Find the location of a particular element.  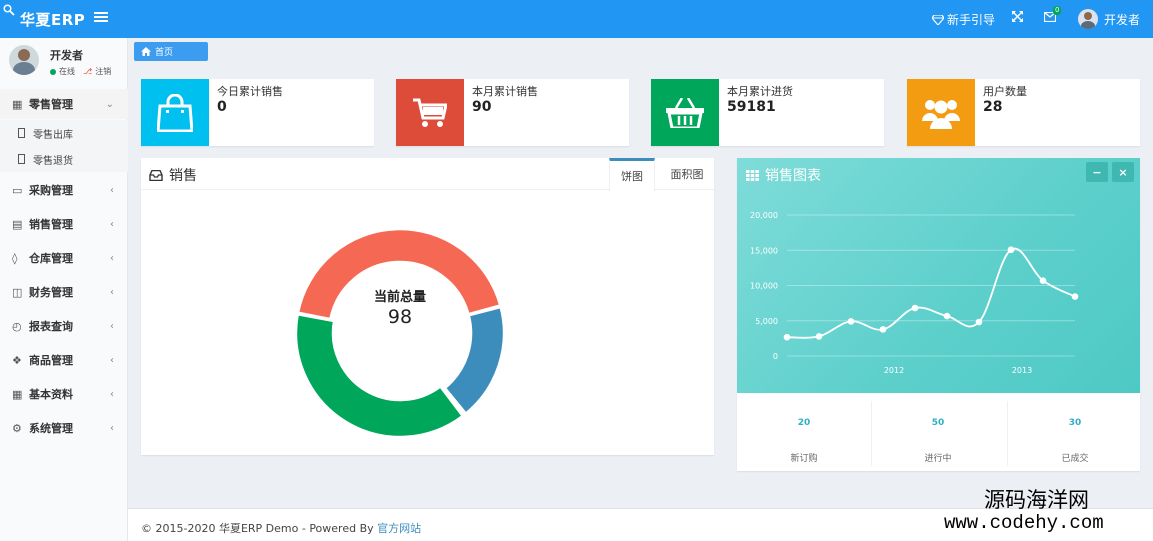

sidebar-item-finance: ◫ 财务管理 ‹ is located at coordinates (64, 292).